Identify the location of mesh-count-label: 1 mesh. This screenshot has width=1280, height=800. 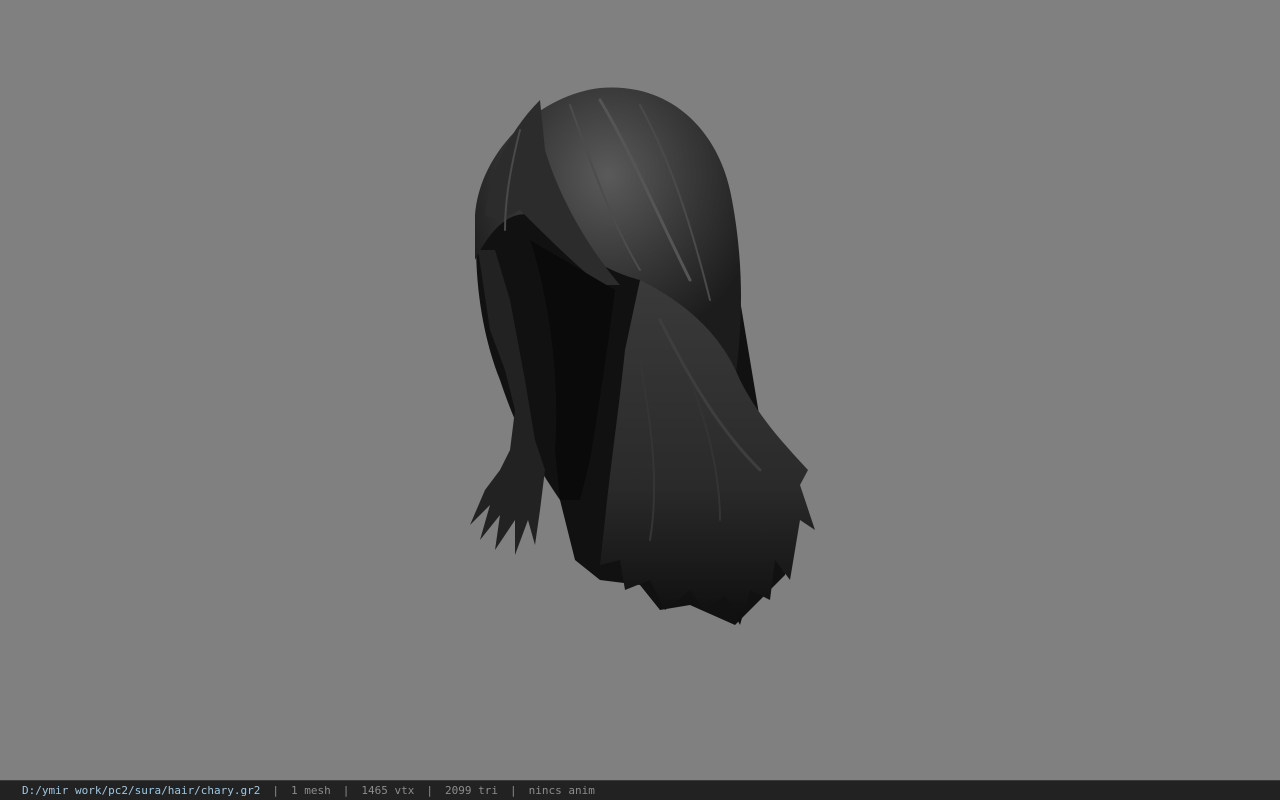
(311, 790).